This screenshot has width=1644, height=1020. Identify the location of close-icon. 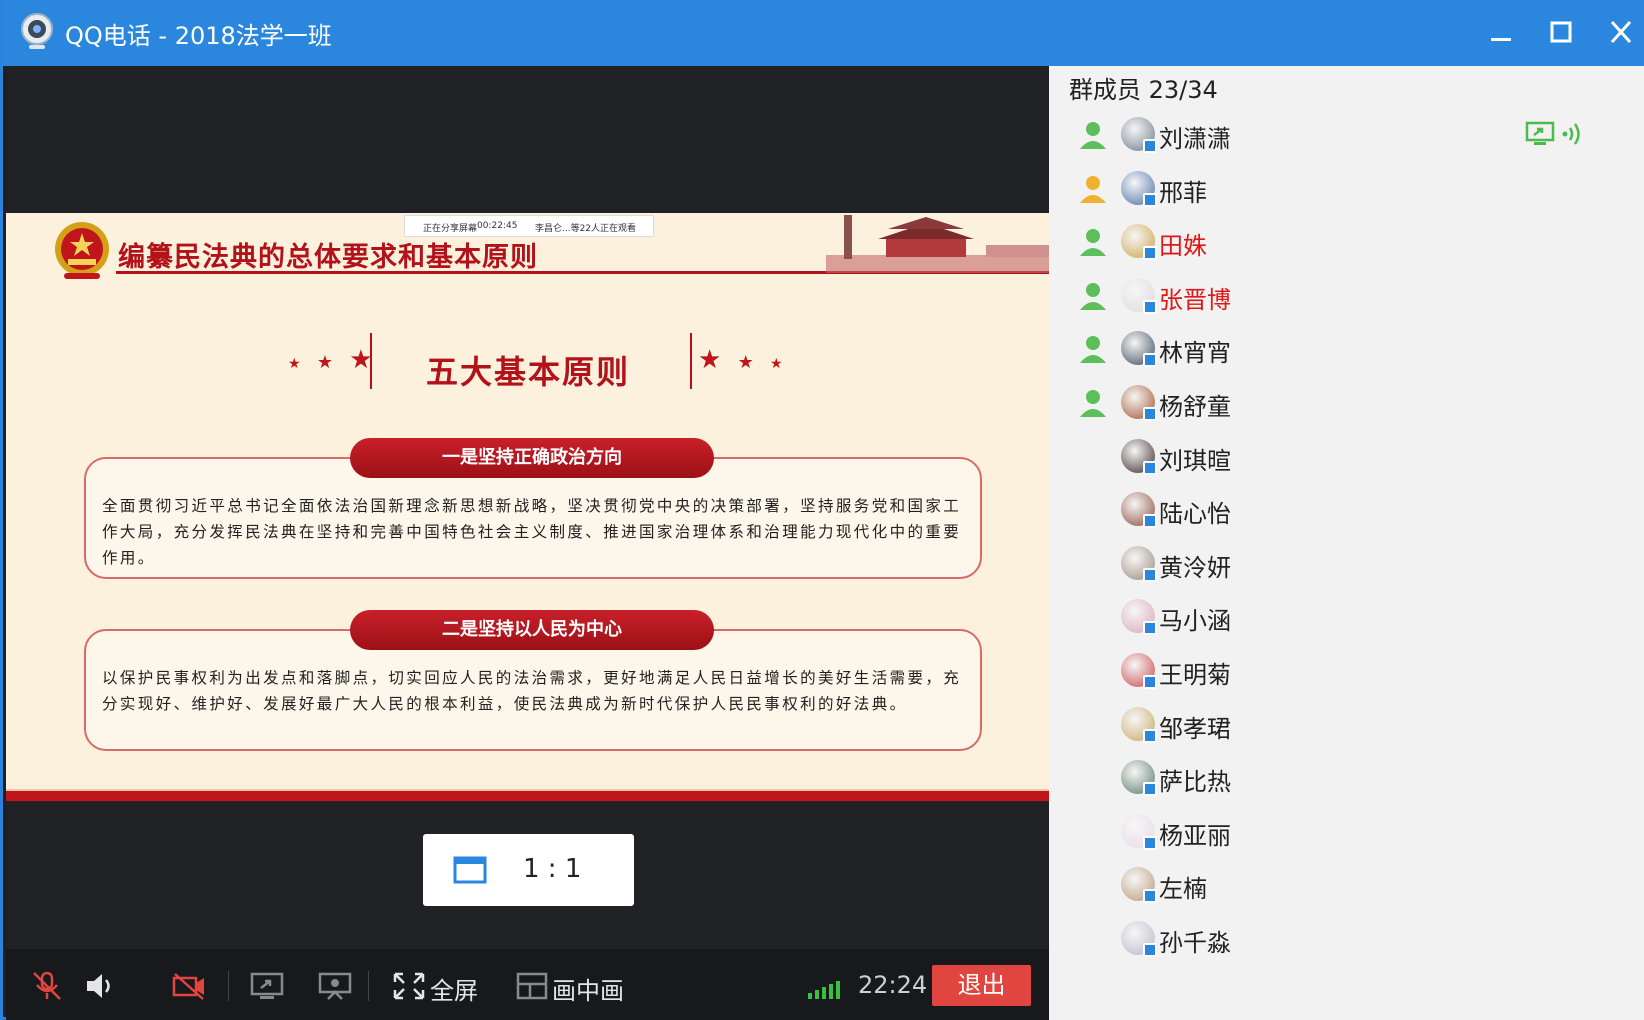
(1621, 33).